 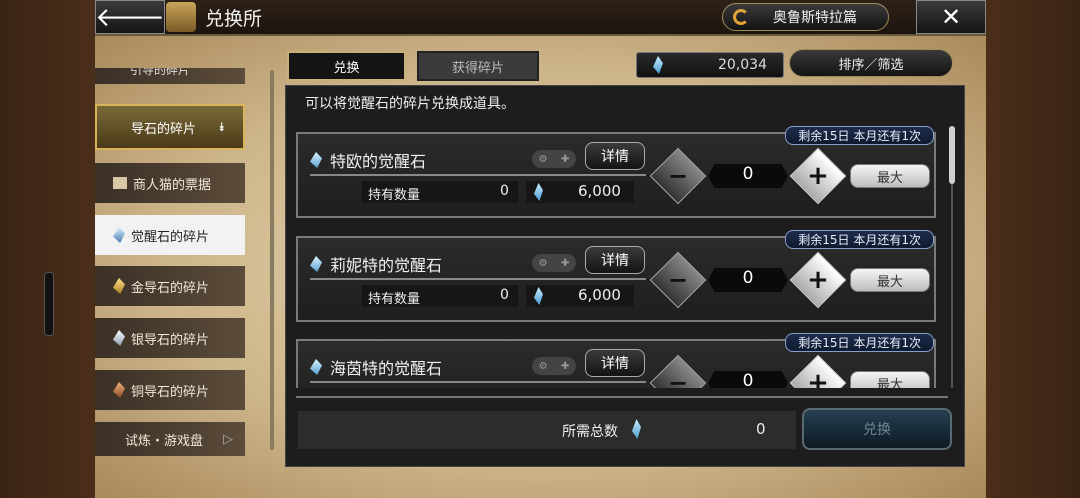 What do you see at coordinates (164, 441) in the screenshot?
I see `sidebar-item-label: 试炼・游戏盘` at bounding box center [164, 441].